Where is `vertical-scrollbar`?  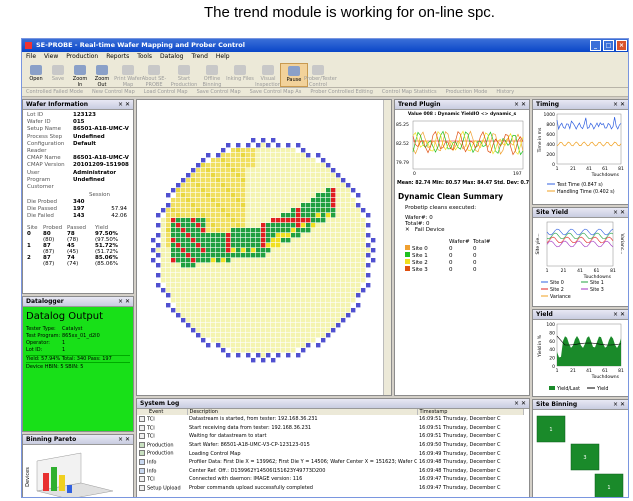
vertical-scrollbar is located at coordinates (387, 247).